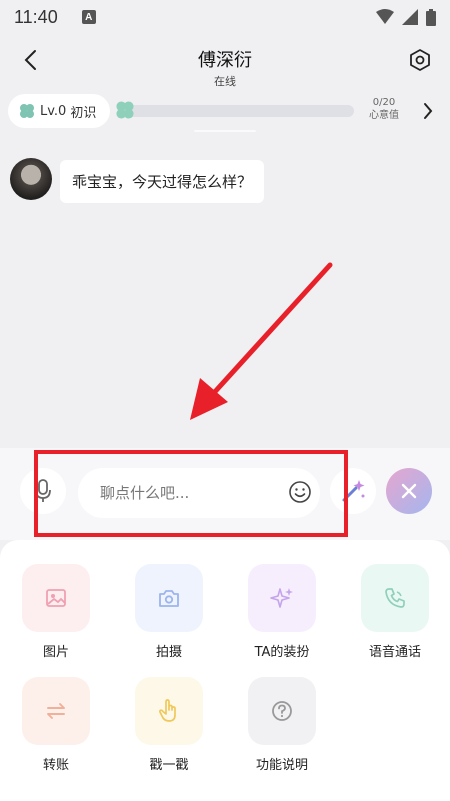  What do you see at coordinates (162, 181) in the screenshot?
I see `message-bubble: 乖宝宝，今天过得怎么样？` at bounding box center [162, 181].